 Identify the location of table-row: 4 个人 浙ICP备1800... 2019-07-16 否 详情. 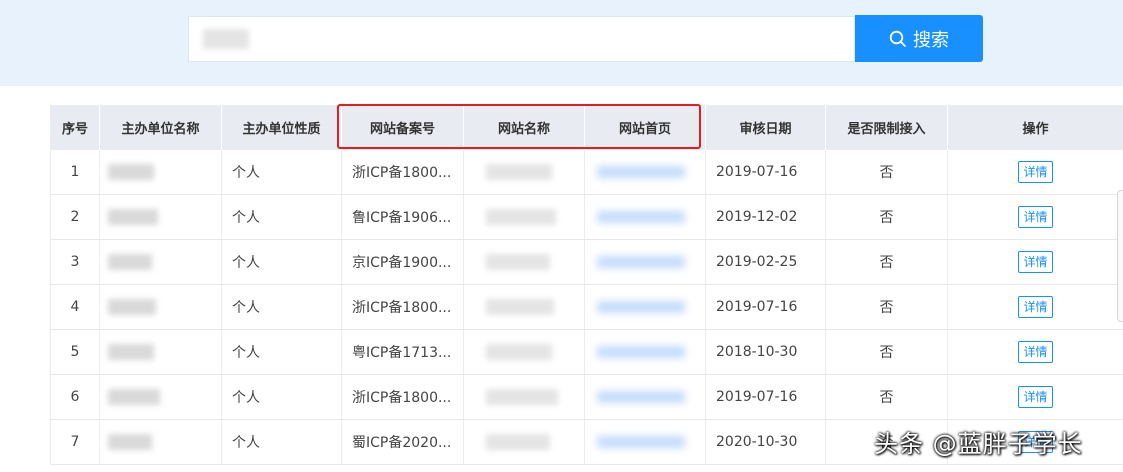
(586, 307).